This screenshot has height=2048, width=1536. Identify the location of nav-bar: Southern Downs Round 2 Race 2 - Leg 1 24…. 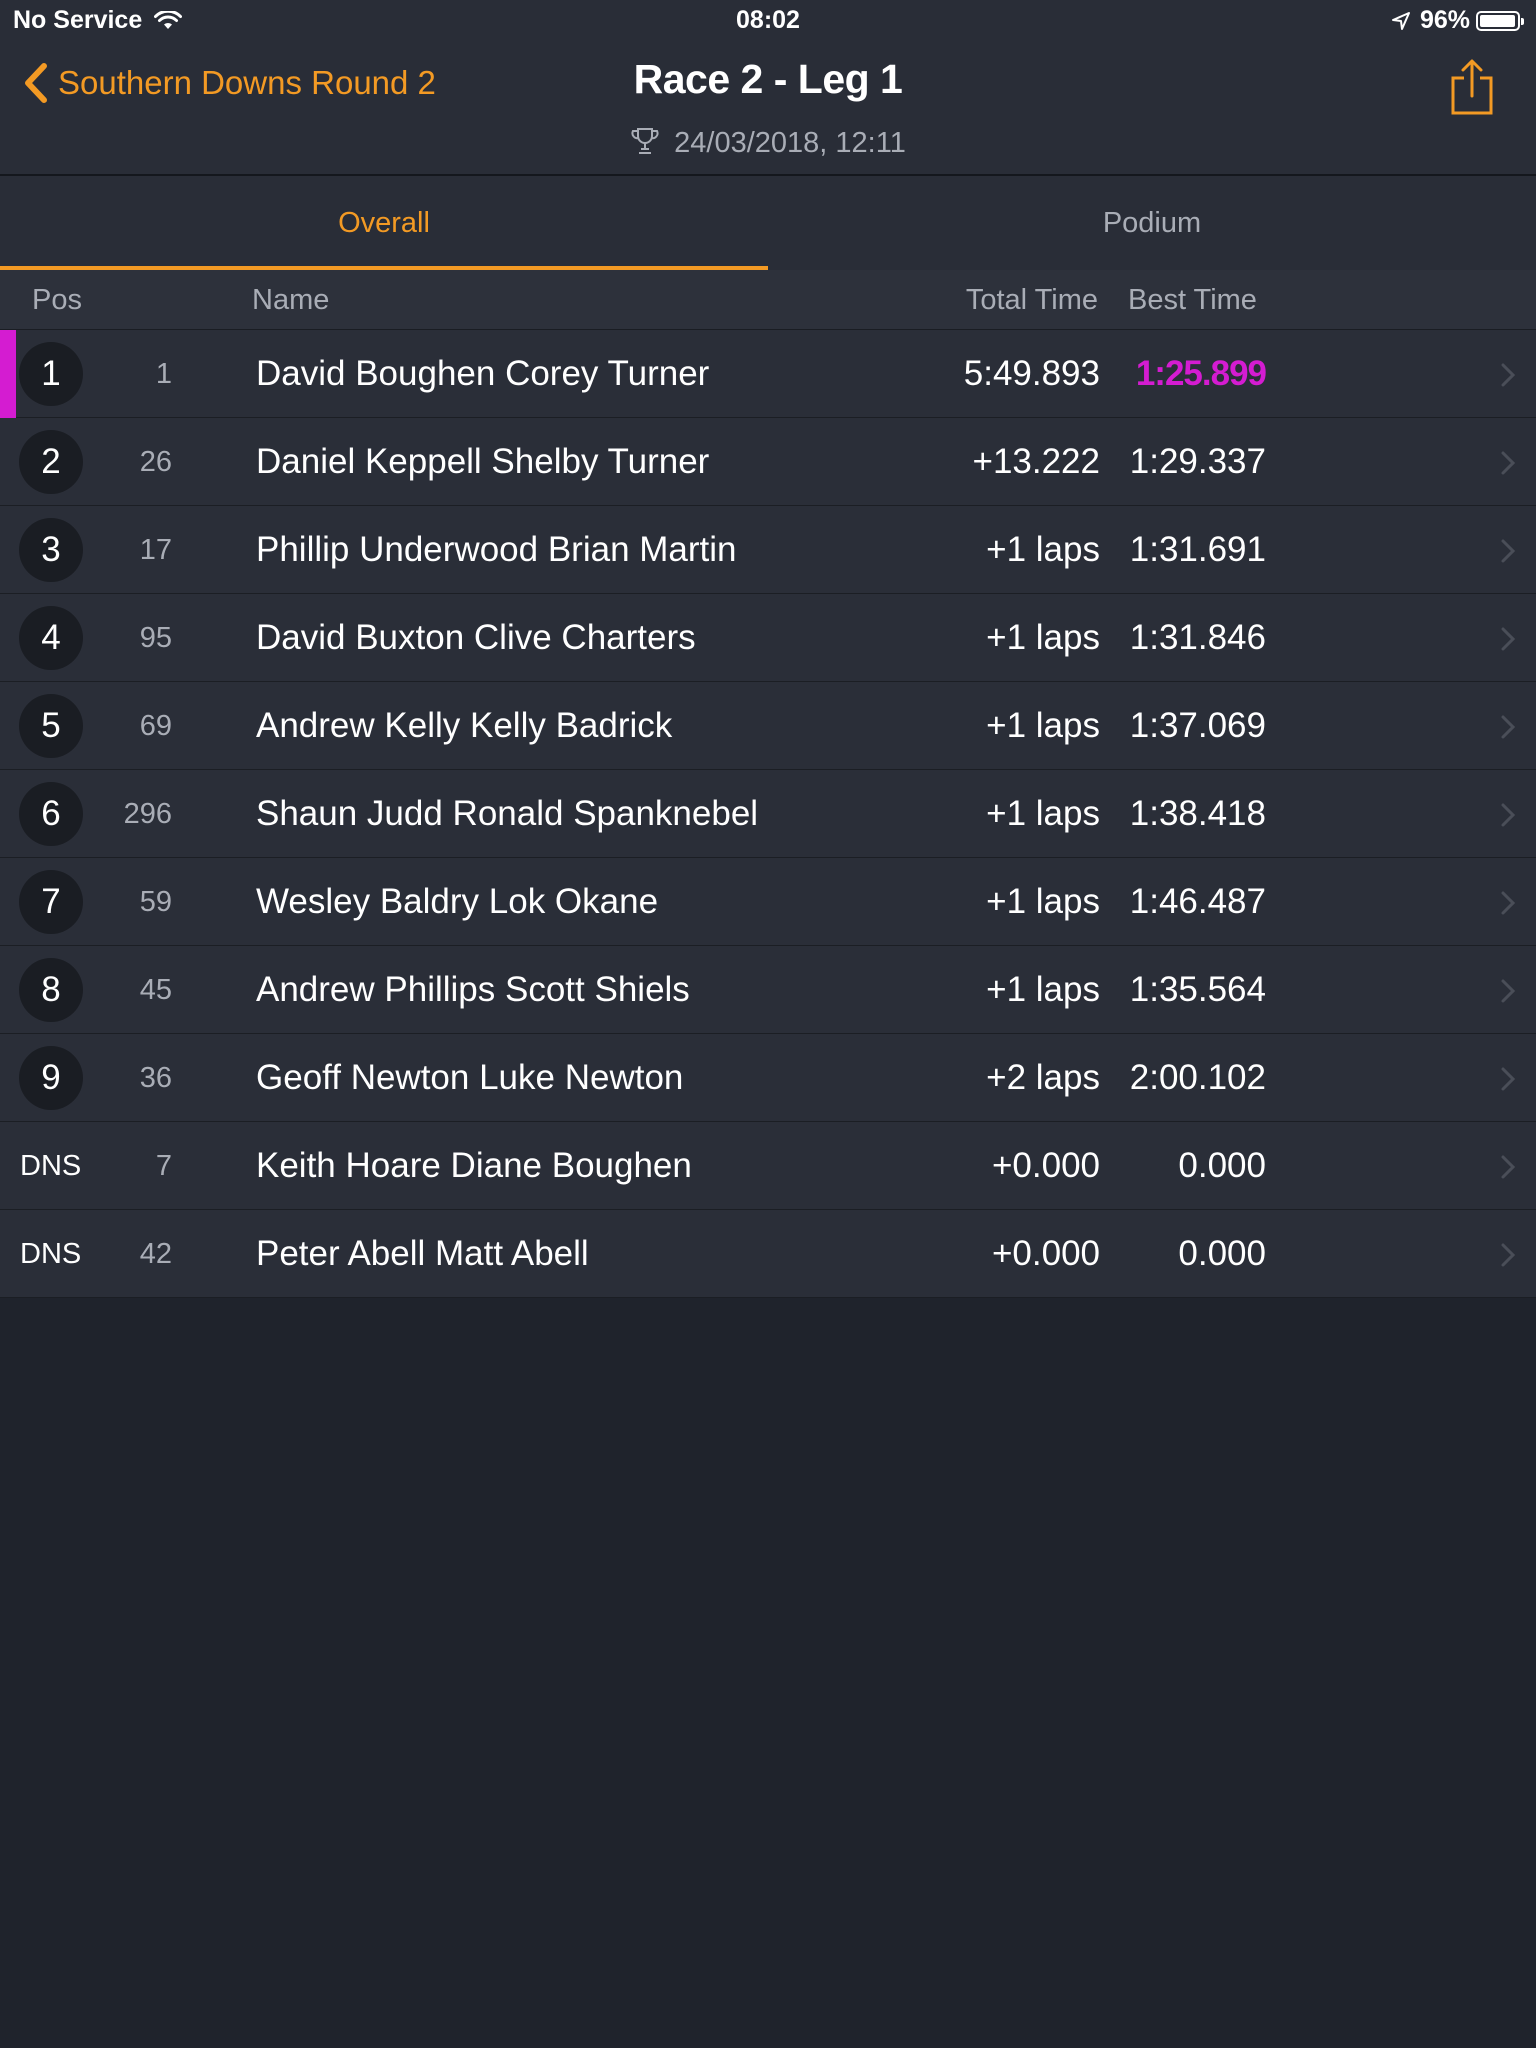
(768, 108).